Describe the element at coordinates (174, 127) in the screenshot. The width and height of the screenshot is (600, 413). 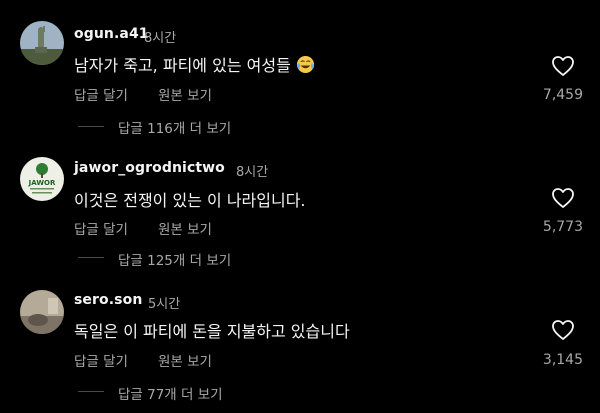
I see `view-replies-button: 답글 116개 더 보기` at that location.